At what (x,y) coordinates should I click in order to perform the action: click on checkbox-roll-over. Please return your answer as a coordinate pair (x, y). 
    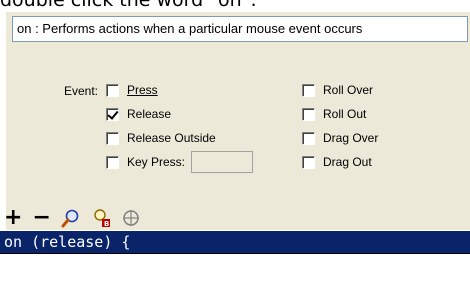
    Looking at the image, I should click on (308, 90).